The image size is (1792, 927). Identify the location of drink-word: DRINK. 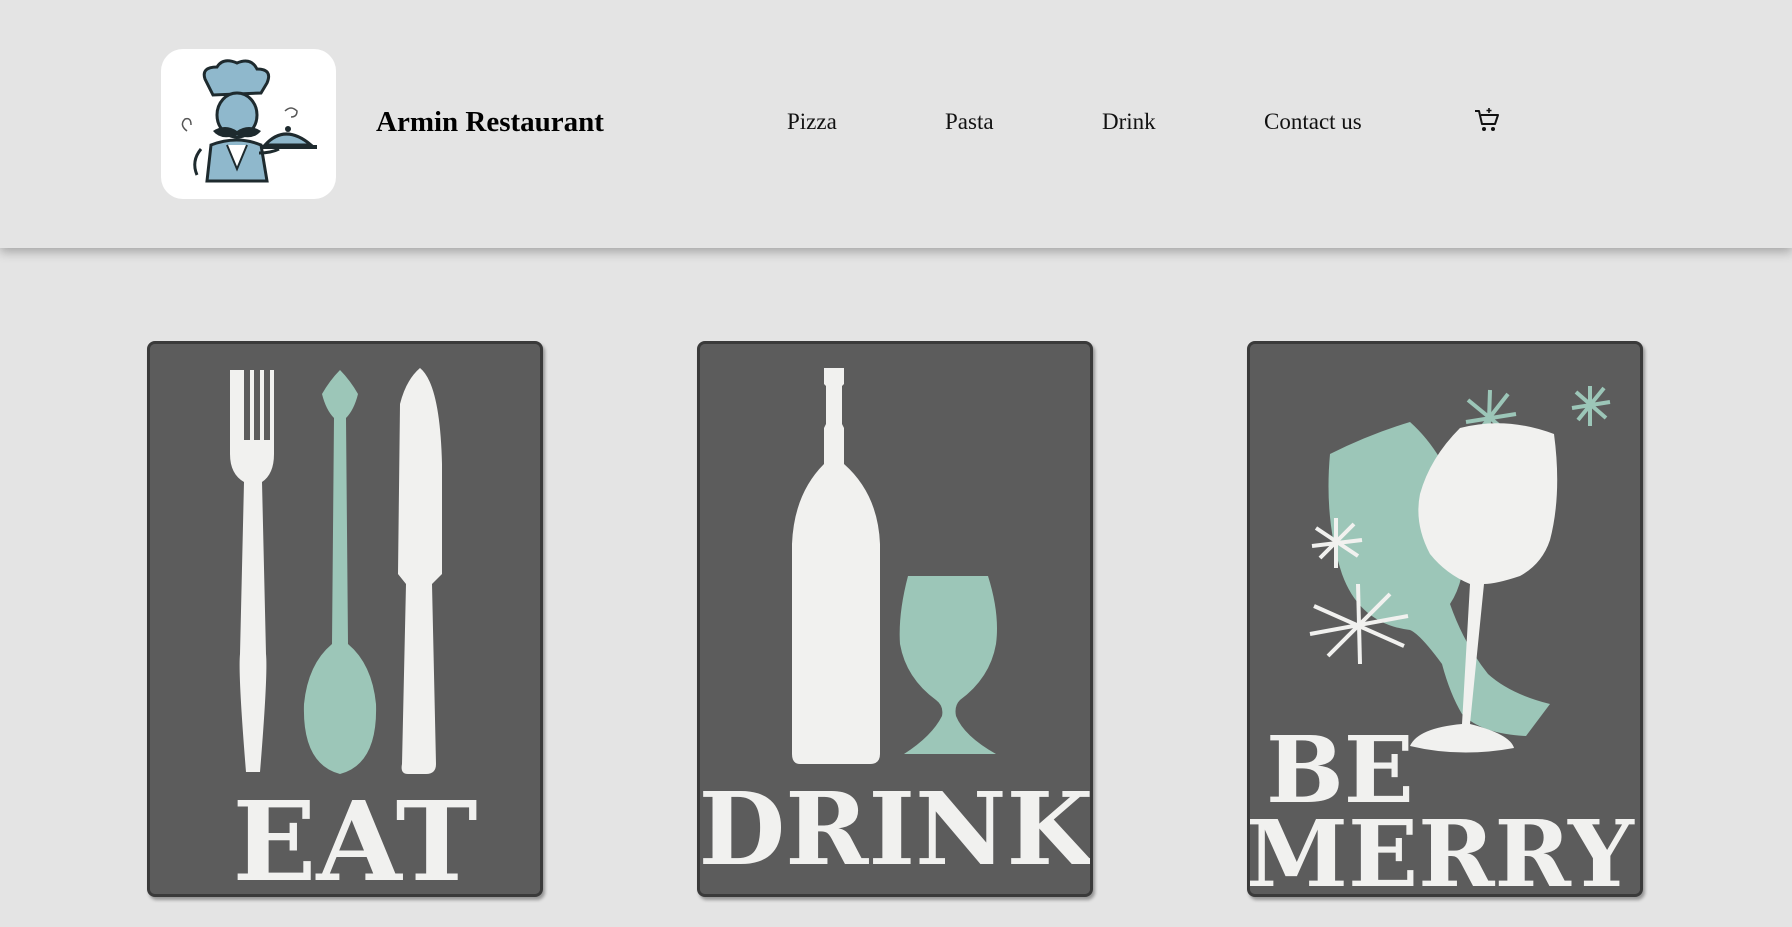
(895, 829).